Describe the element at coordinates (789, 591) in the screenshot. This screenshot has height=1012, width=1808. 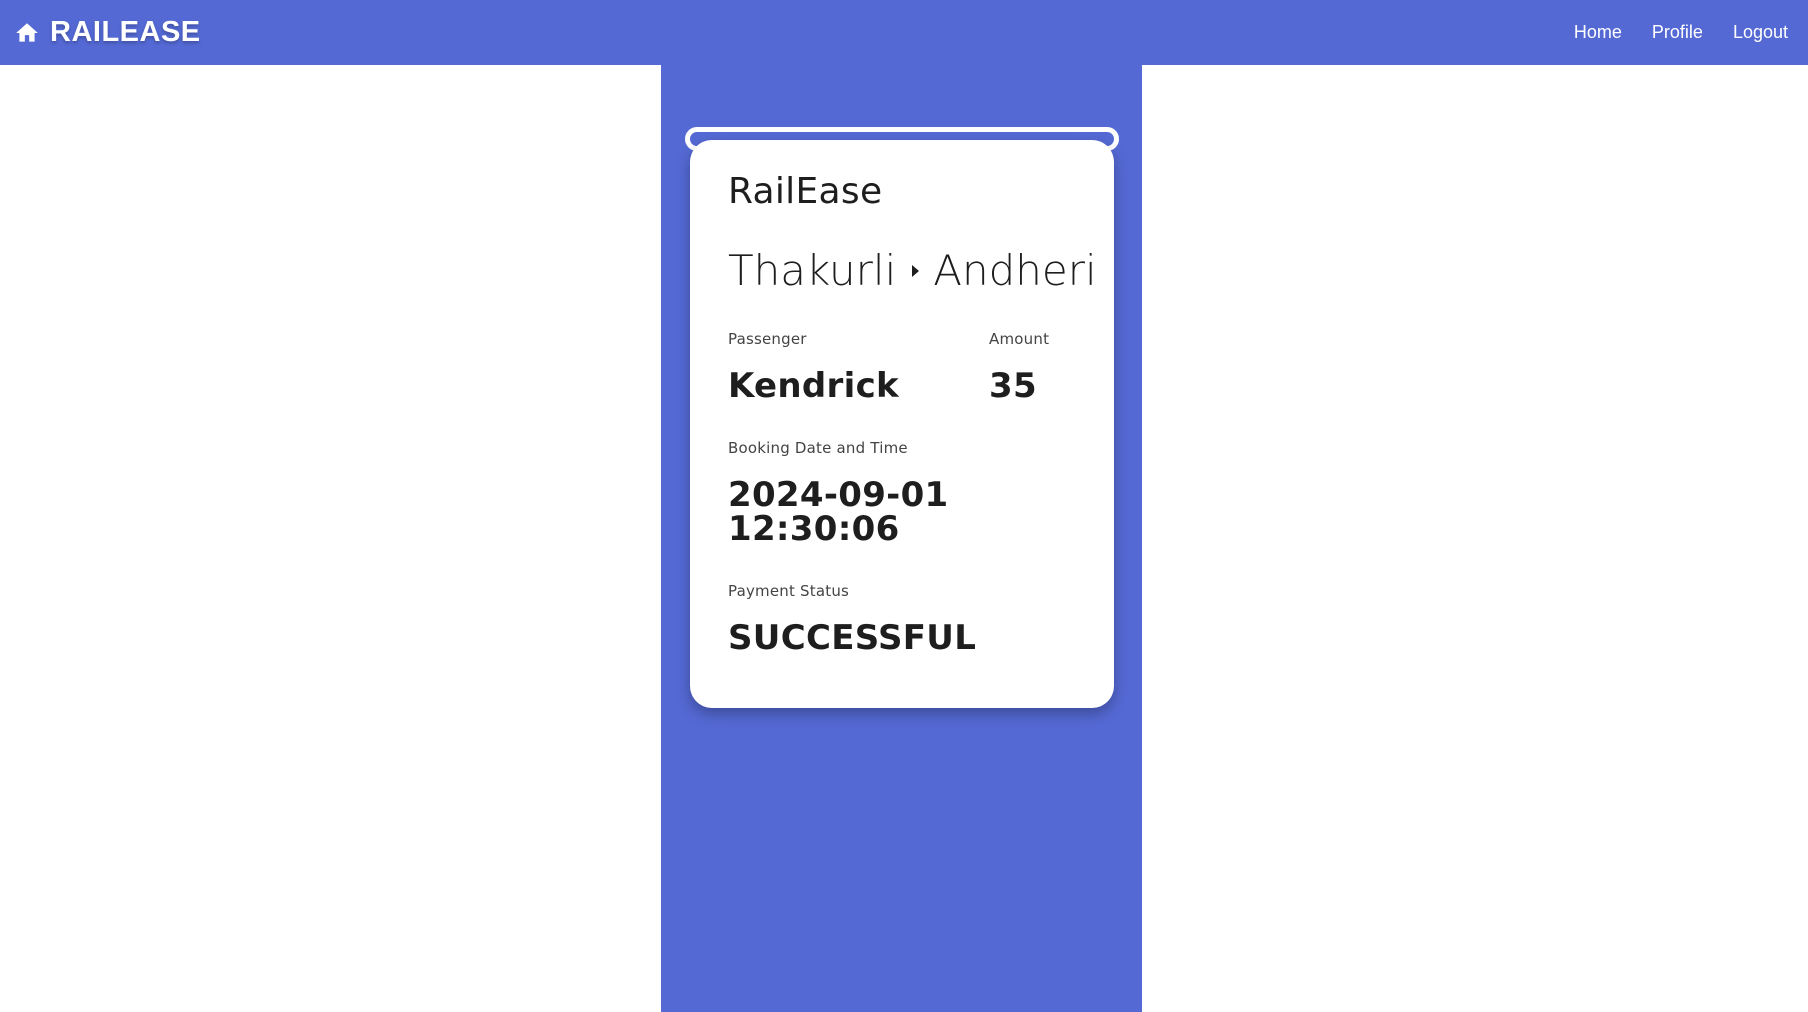
I see `payment-status-label: Payment Status` at that location.